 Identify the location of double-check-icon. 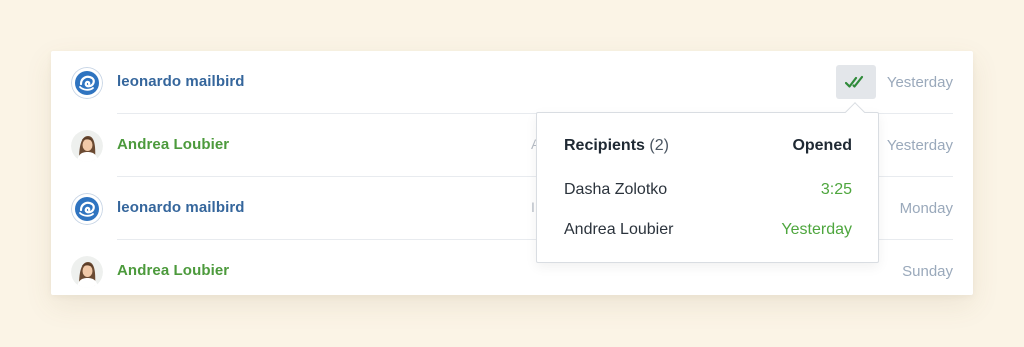
(854, 81).